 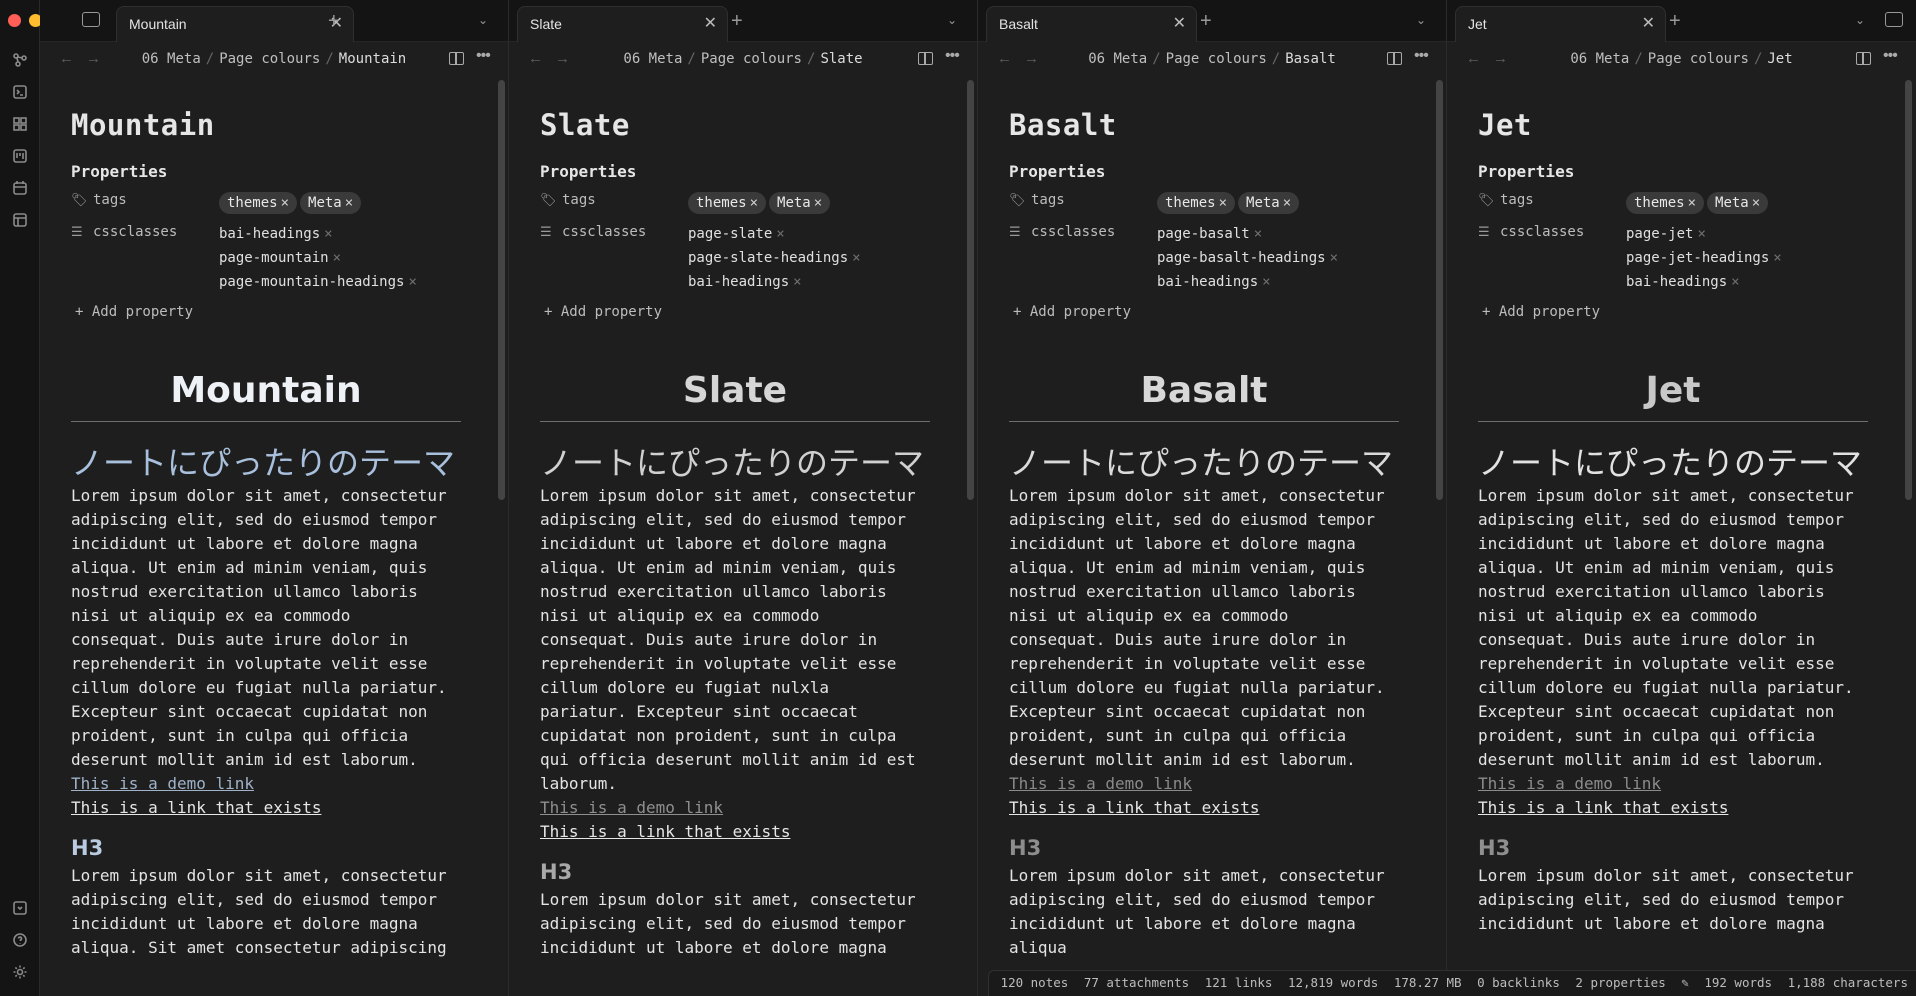 I want to click on cssclass-item: page-jet ×, so click(x=1747, y=234).